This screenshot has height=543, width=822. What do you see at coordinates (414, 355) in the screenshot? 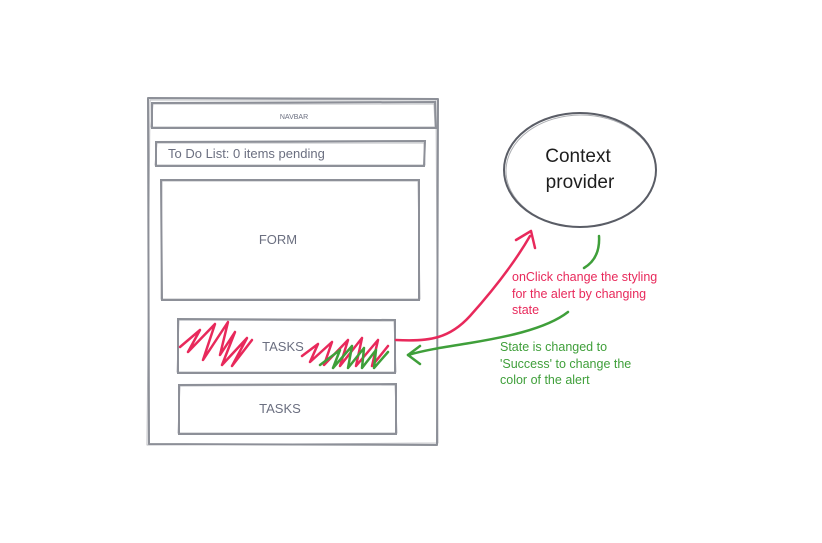
I see `green-arrow-head-icon` at bounding box center [414, 355].